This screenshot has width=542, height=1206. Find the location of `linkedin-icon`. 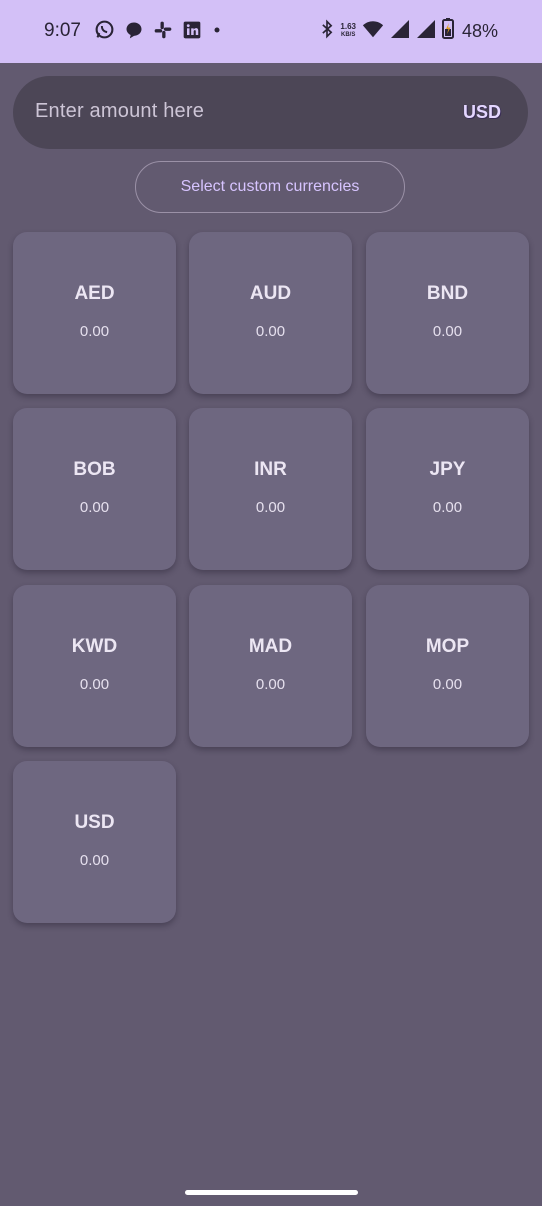

linkedin-icon is located at coordinates (192, 32).